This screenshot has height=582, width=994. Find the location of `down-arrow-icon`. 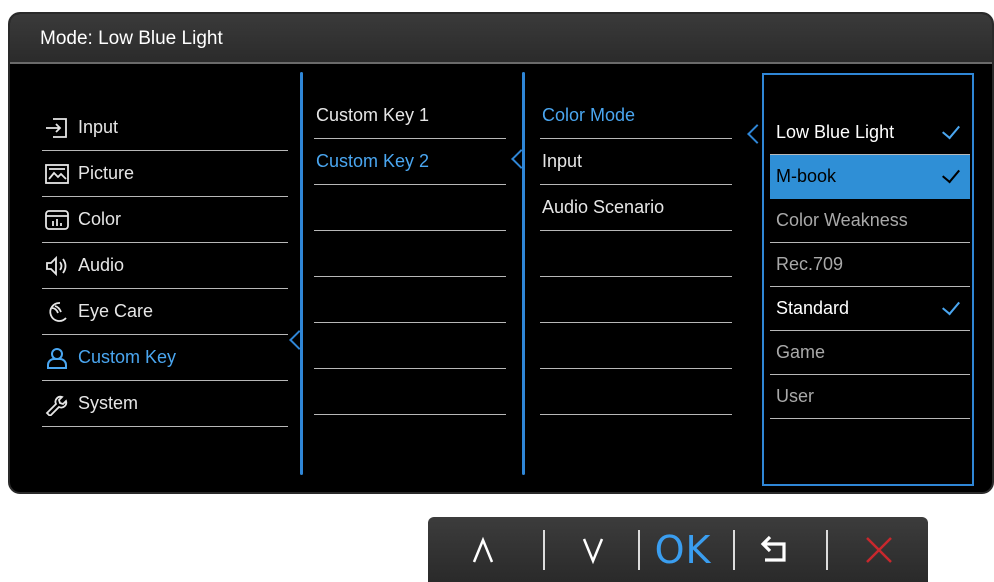

down-arrow-icon is located at coordinates (593, 551).